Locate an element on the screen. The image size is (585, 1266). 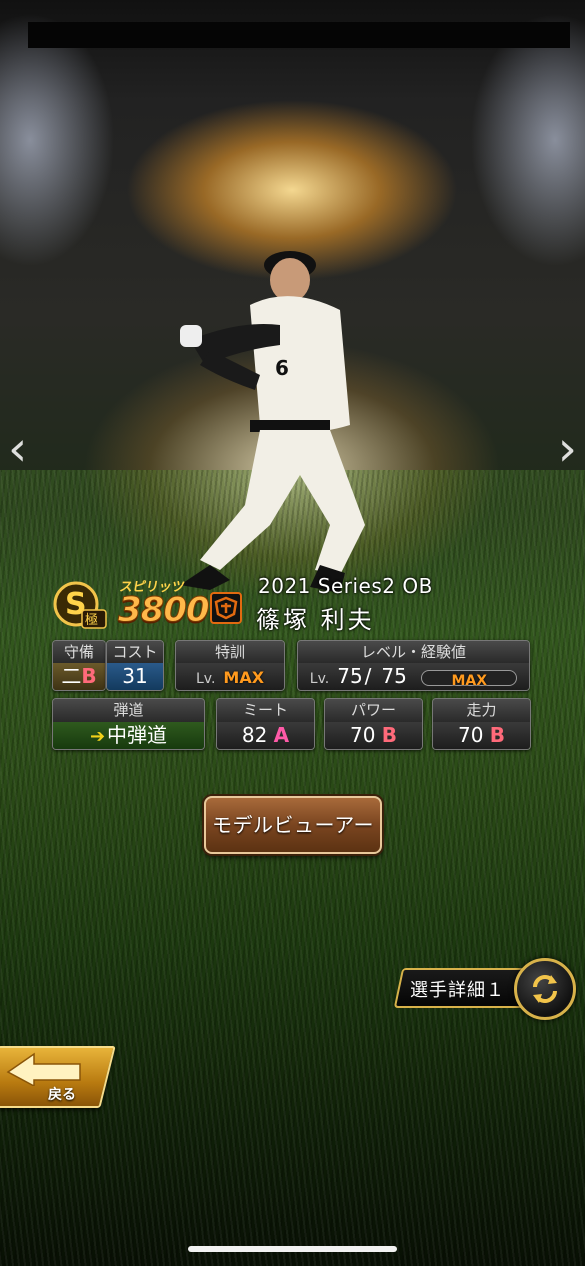
level-lv-prefix: Lv. is located at coordinates (319, 679).